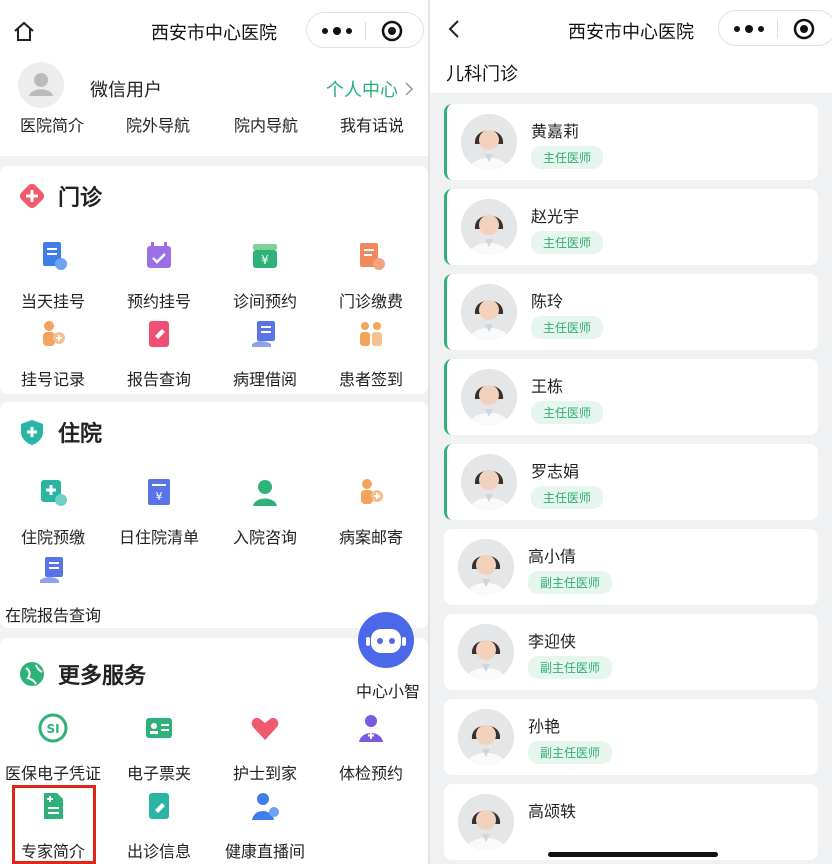 The width and height of the screenshot is (832, 864). I want to click on doctor-name: 赵光宇, so click(555, 216).